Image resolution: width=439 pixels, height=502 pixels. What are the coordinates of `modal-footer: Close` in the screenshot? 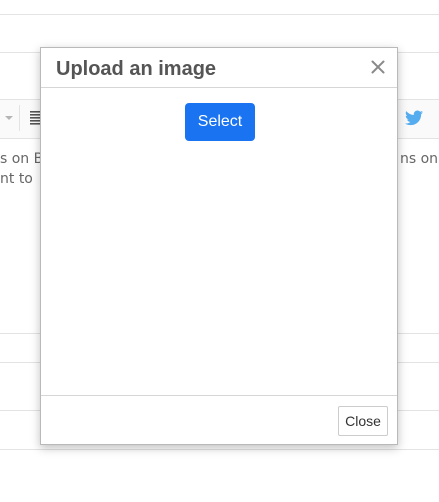 It's located at (219, 420).